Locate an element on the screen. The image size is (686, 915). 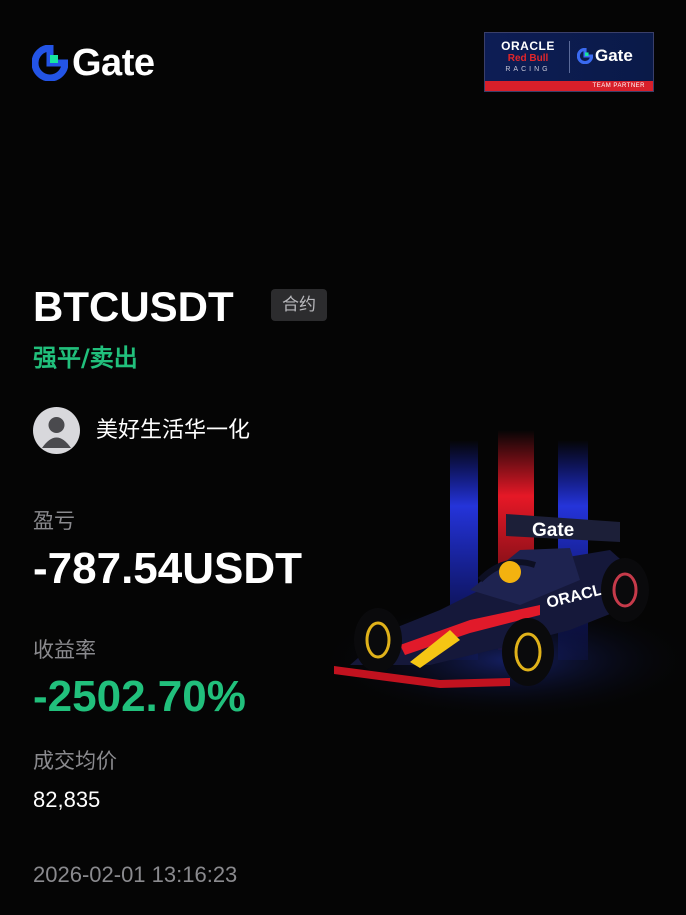
rear-wheel is located at coordinates (625, 590).